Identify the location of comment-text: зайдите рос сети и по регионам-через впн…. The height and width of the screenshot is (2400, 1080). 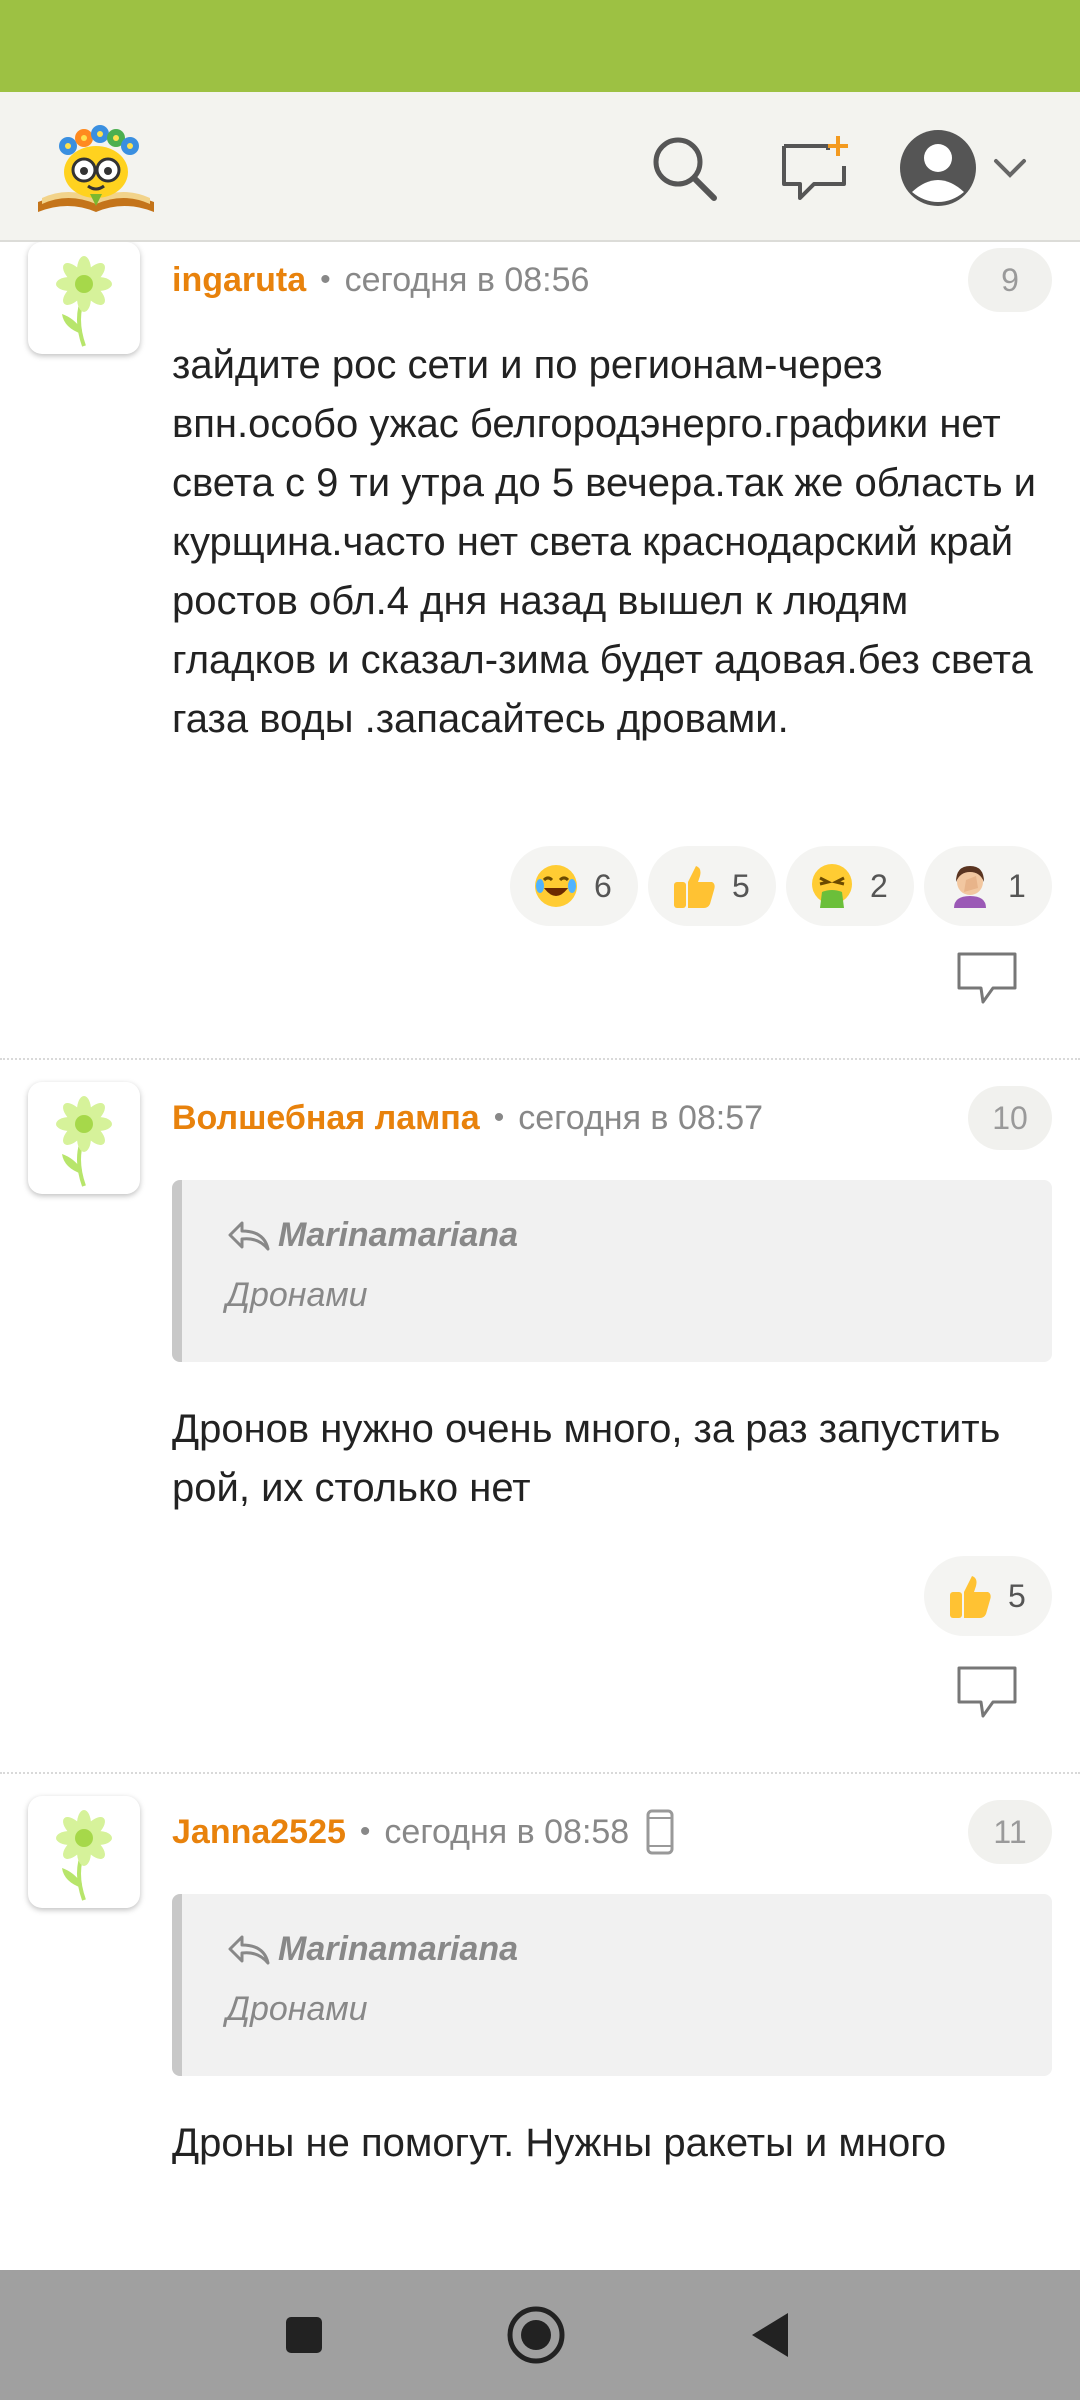
(604, 542).